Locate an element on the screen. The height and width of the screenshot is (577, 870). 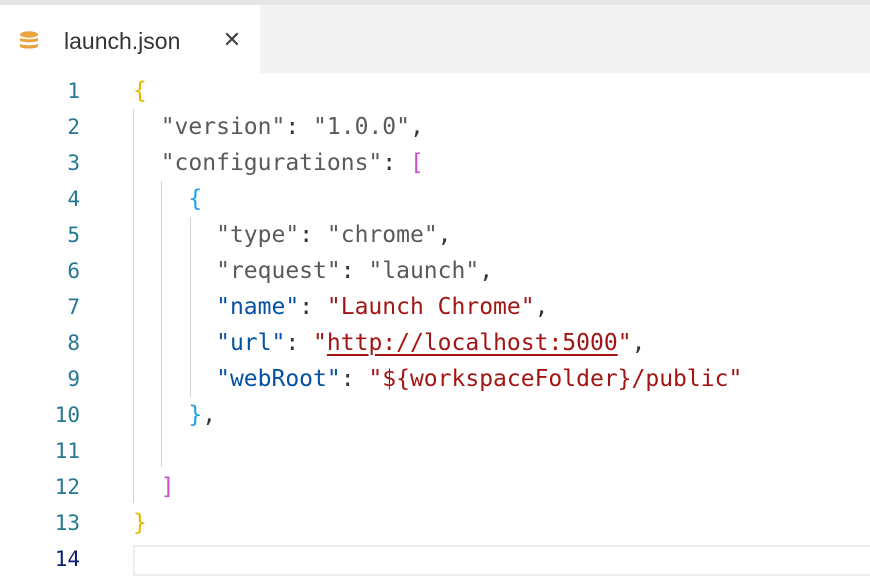
code-token: "${workspaceFolder}/public" is located at coordinates (555, 379).